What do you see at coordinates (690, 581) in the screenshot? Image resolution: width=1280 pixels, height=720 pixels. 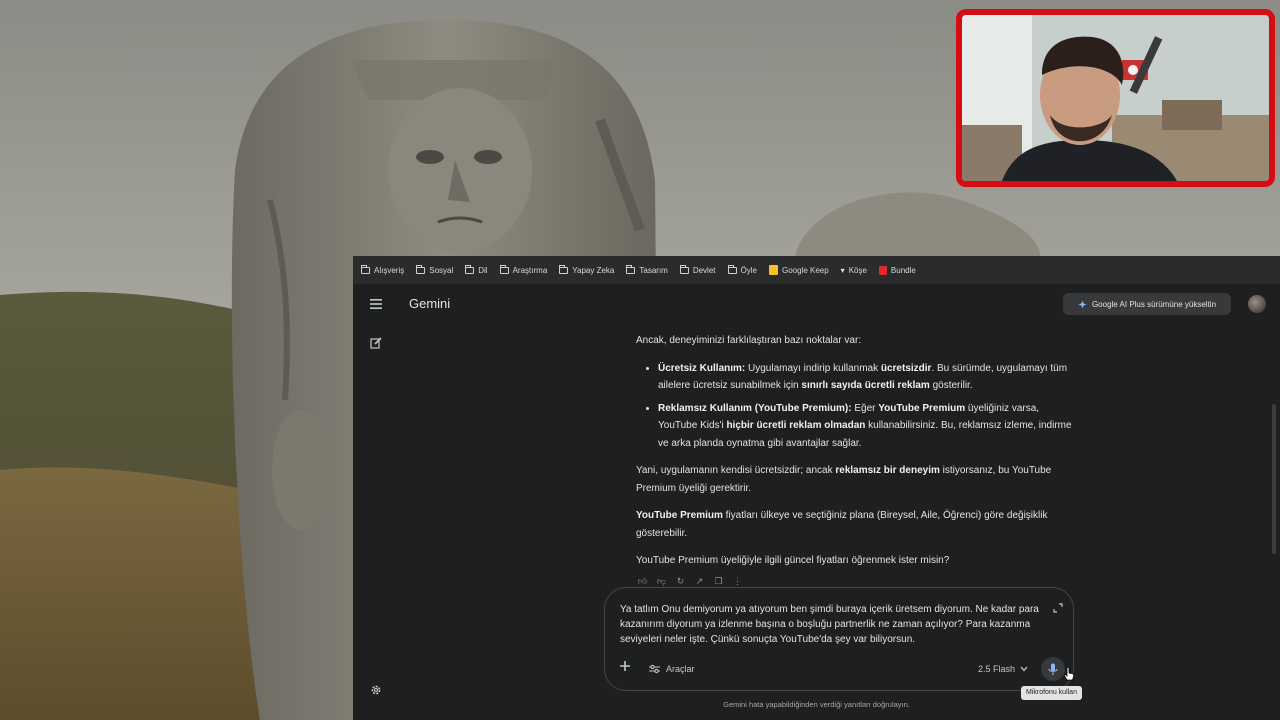 I see `response-actions: 👍︎ 👎︎ ↻ ↗ ❐ ⋮` at bounding box center [690, 581].